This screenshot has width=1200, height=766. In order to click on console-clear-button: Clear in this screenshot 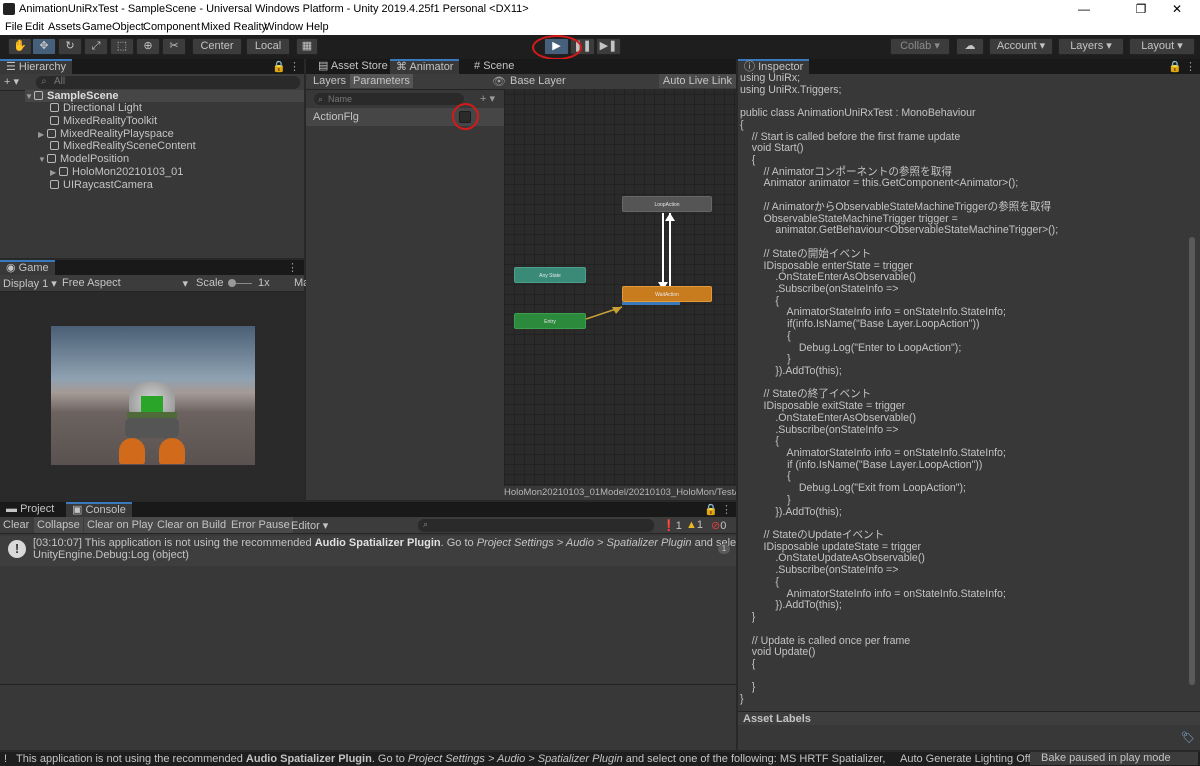, I will do `click(16, 525)`.